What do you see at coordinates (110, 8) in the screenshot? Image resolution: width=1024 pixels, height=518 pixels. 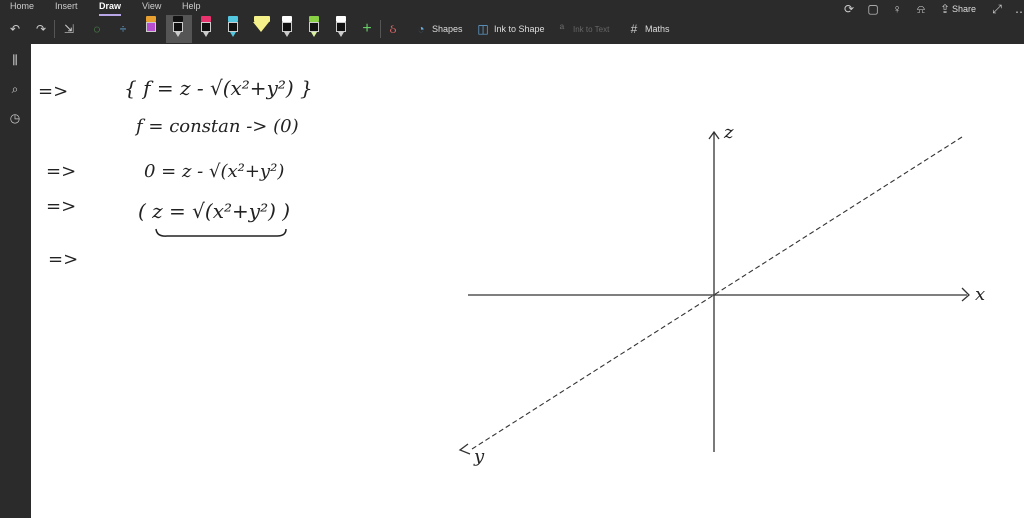 I see `tab-draw: Draw` at bounding box center [110, 8].